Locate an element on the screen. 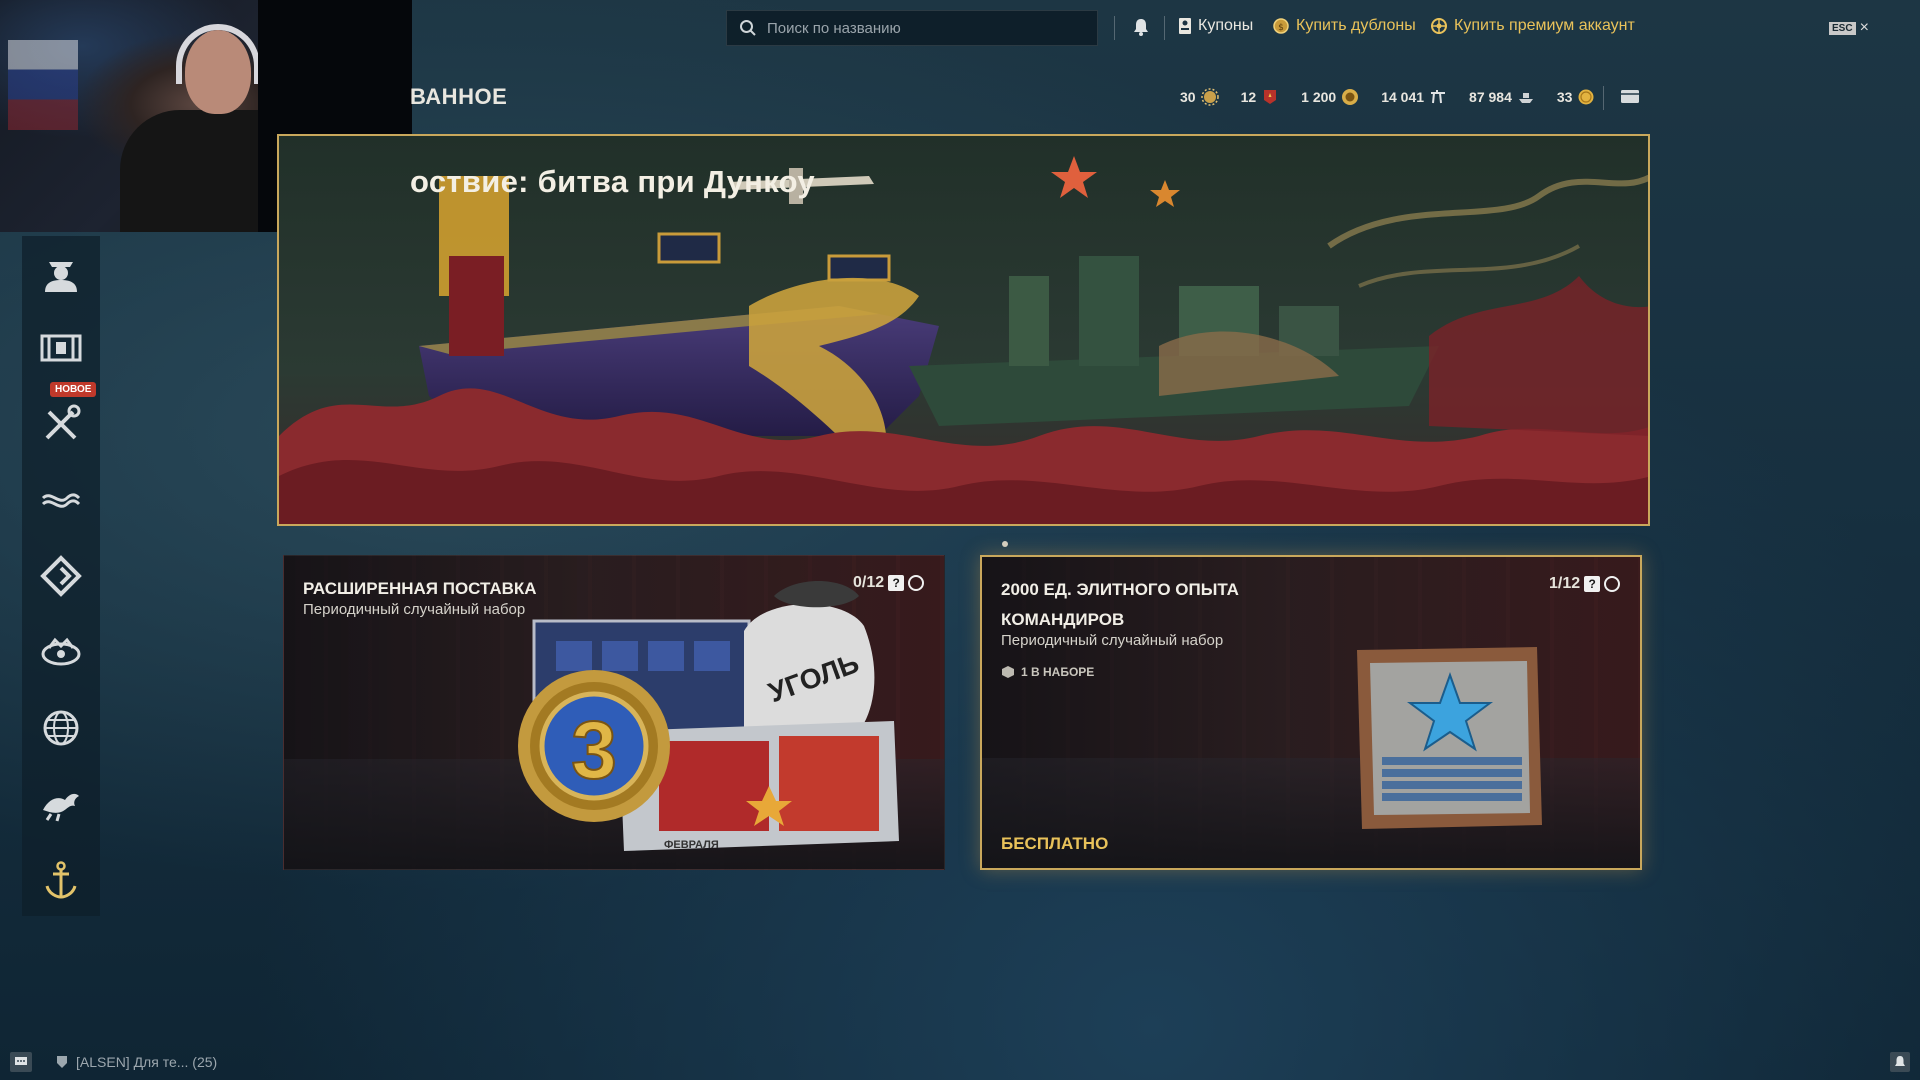  sidebar-item-clan is located at coordinates (61, 880).